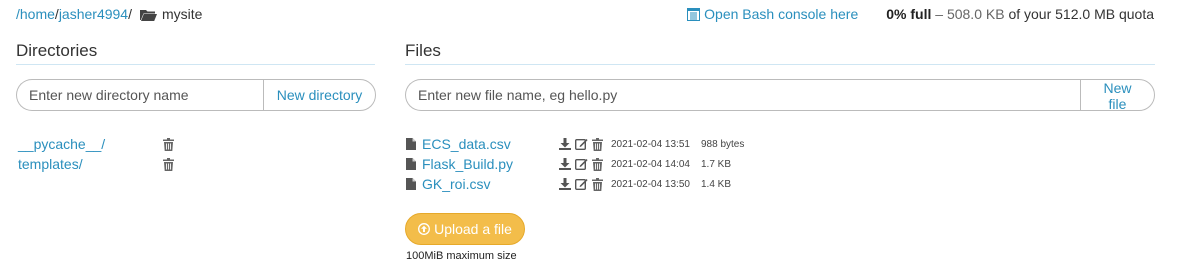  What do you see at coordinates (461, 256) in the screenshot?
I see `upload-size-note: 100MiB maximum size` at bounding box center [461, 256].